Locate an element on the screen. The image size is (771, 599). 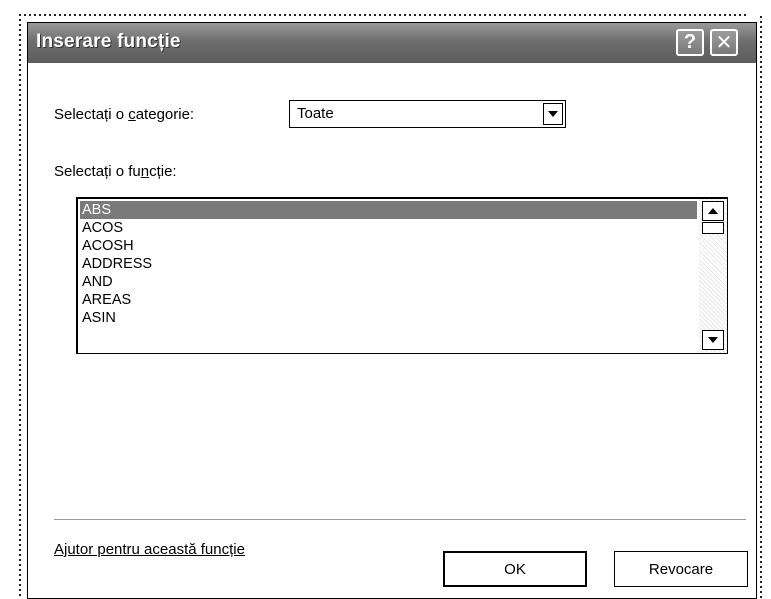
help-icon: ? is located at coordinates (690, 42).